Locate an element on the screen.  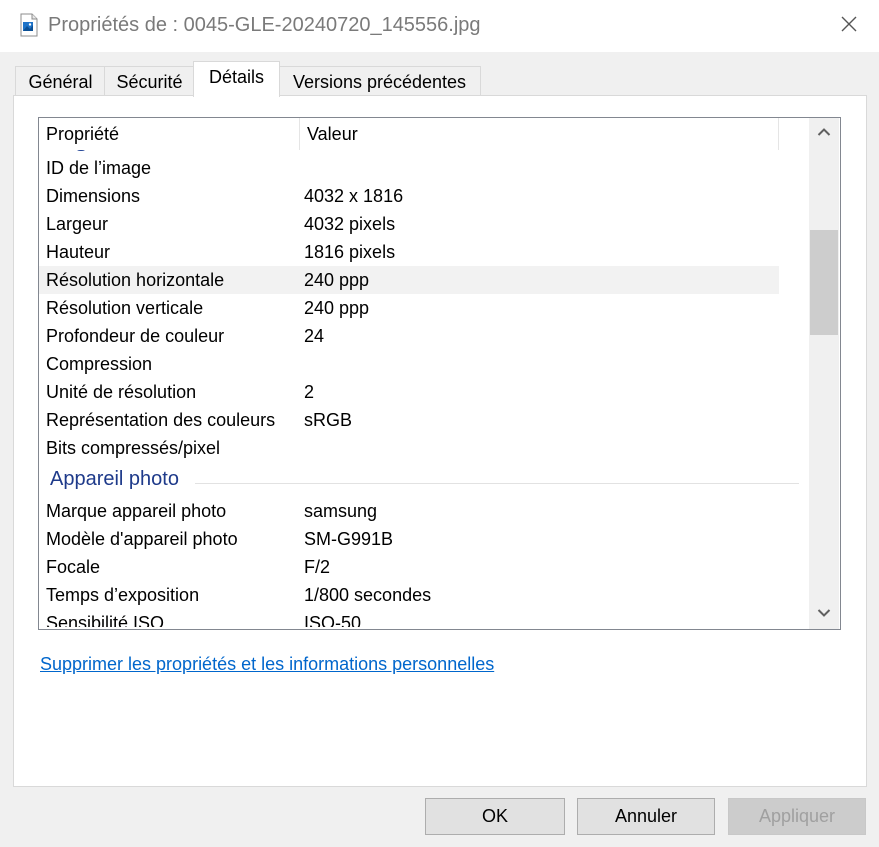
property-name: Sensibilité ISO is located at coordinates (105, 620).